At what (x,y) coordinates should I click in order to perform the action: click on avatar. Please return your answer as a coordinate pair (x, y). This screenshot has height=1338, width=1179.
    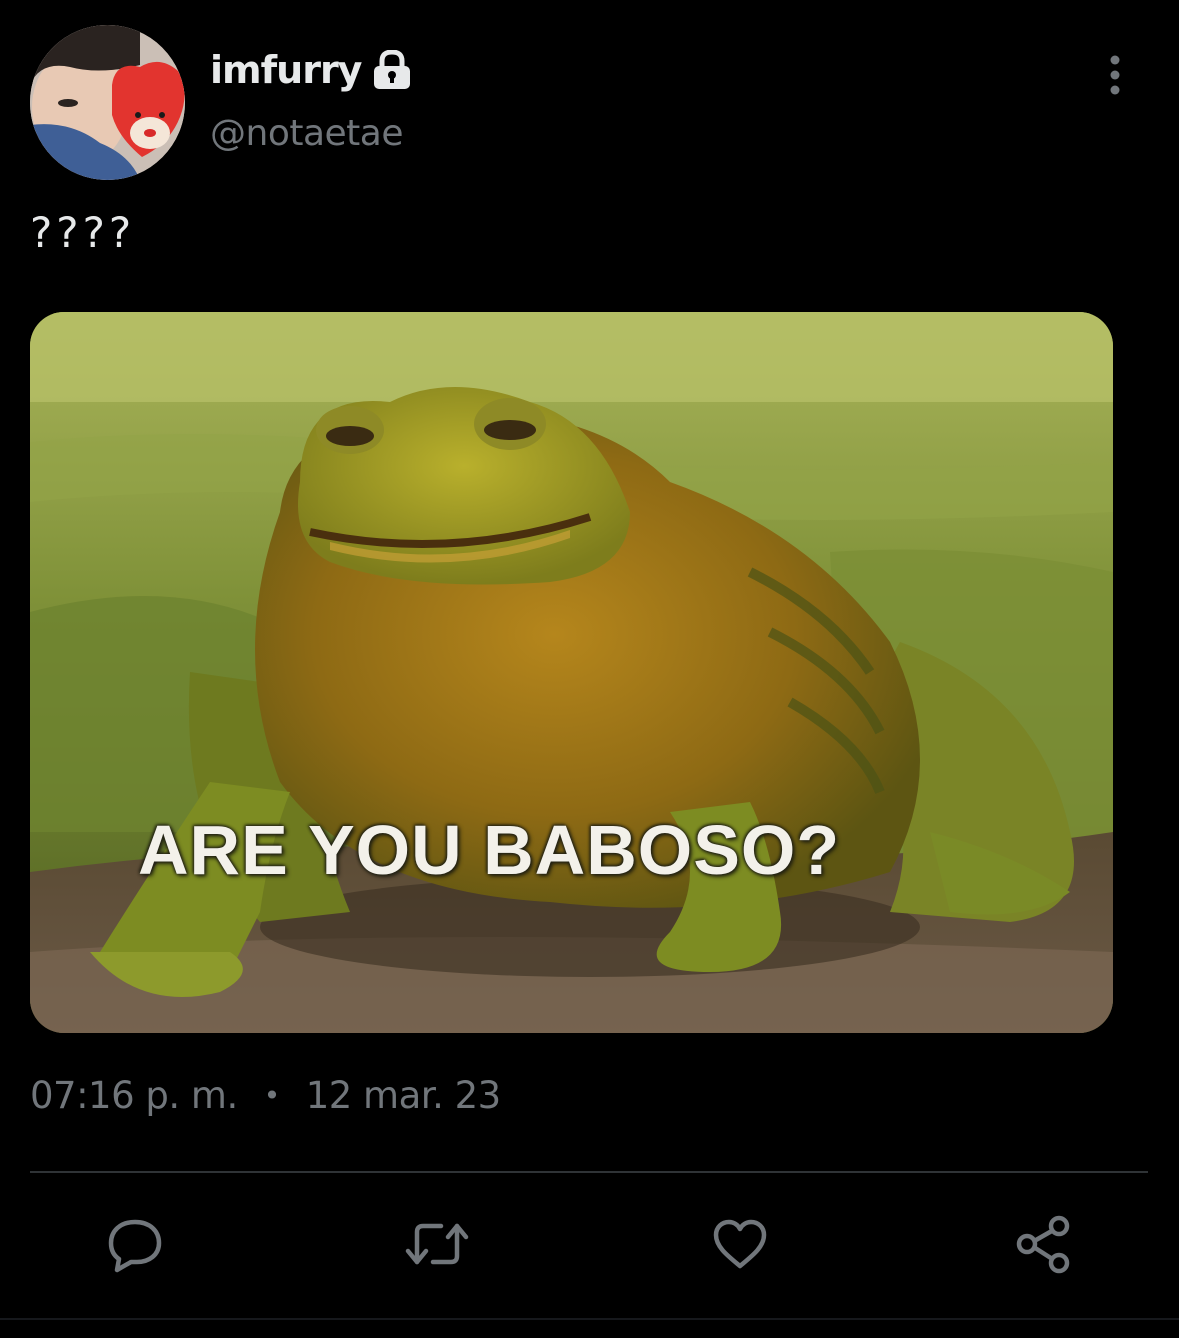
    Looking at the image, I should click on (107, 102).